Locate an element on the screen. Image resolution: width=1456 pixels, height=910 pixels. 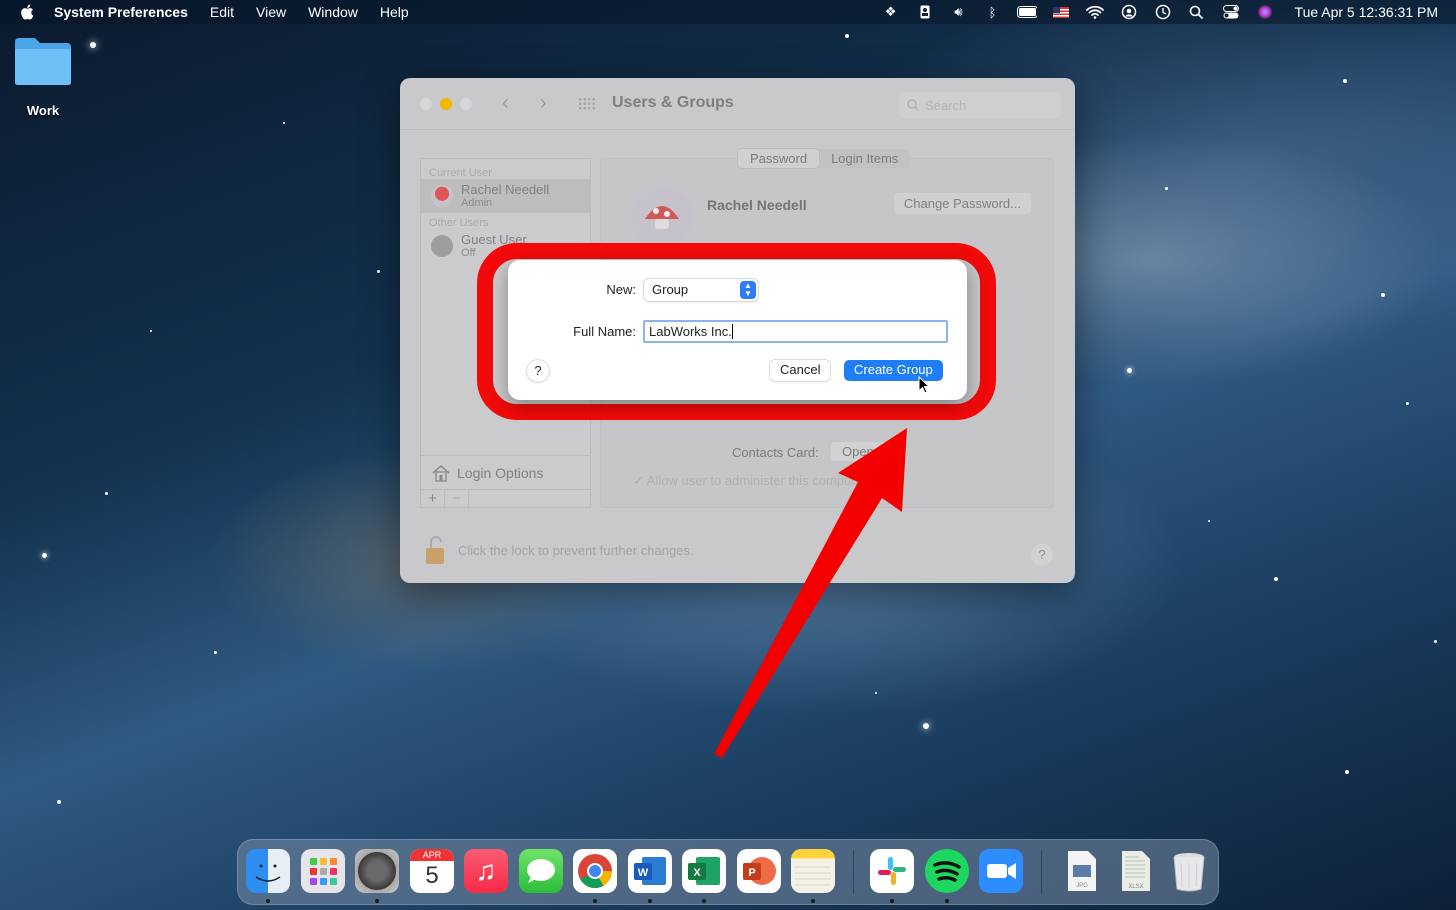
desktop-folder-label: Work is located at coordinates (43, 110).